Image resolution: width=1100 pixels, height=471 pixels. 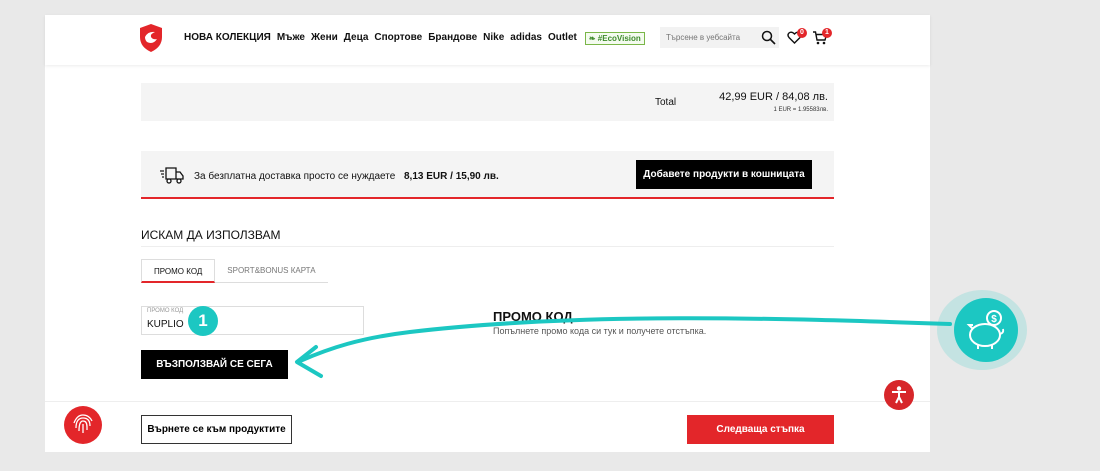 I want to click on divider, so click(x=487, y=246).